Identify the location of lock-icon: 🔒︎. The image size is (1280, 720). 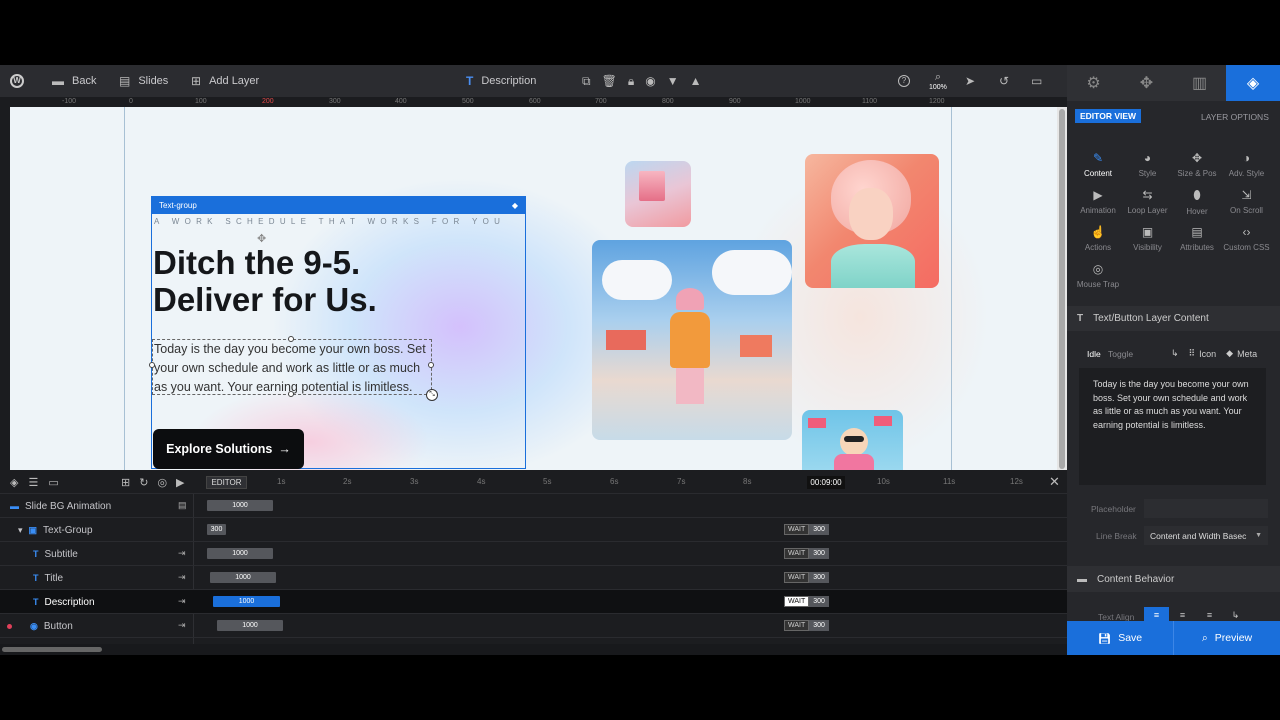
(631, 81).